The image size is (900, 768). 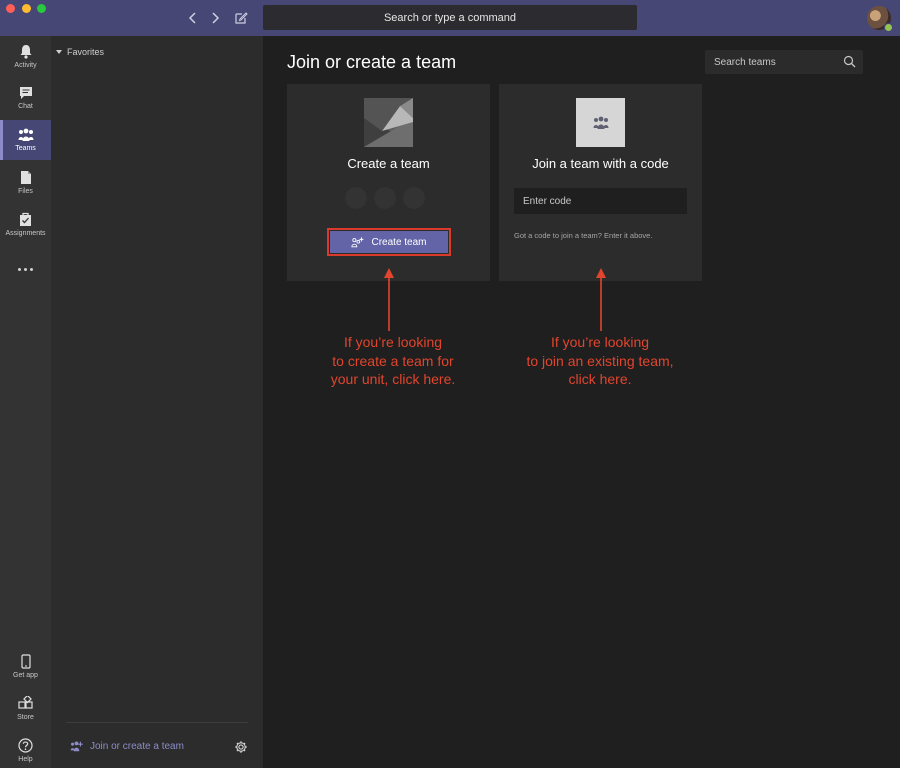 I want to click on favorites-label: Favorites, so click(x=86, y=52).